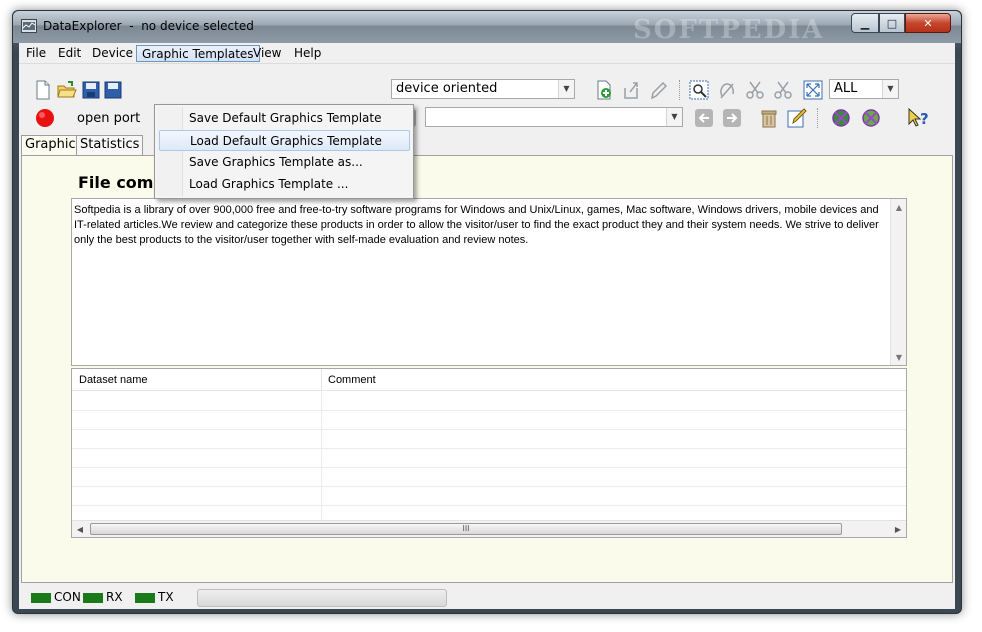  What do you see at coordinates (267, 53) in the screenshot?
I see `menu-view: View` at bounding box center [267, 53].